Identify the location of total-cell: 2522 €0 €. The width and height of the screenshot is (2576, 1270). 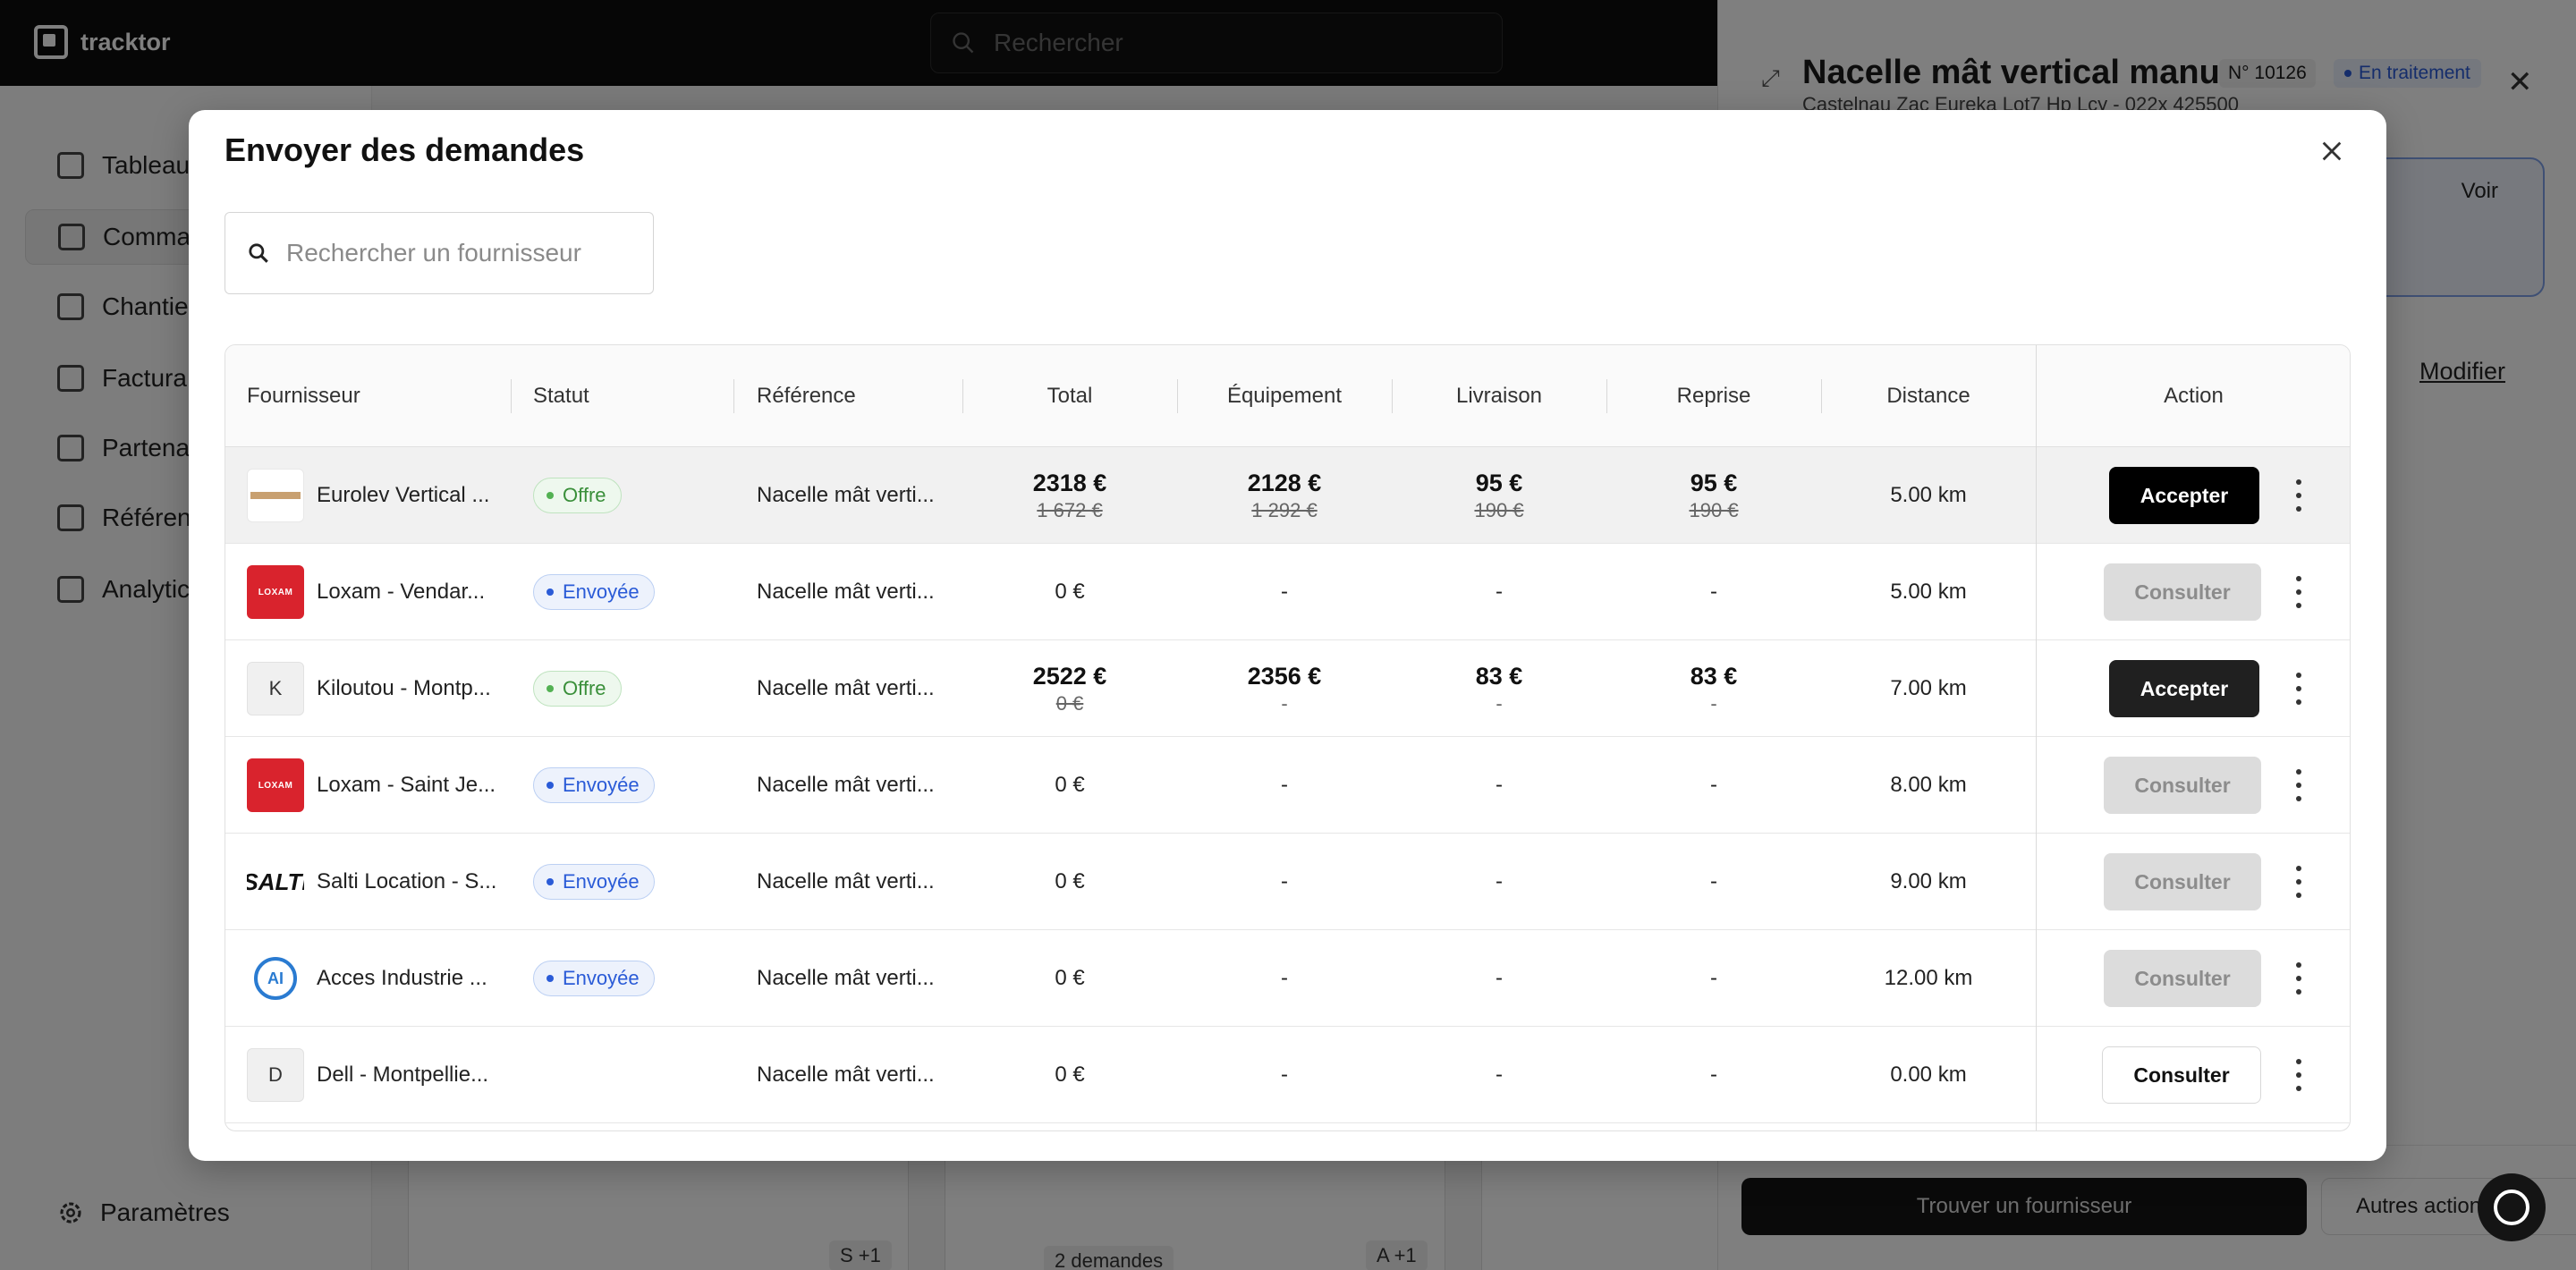
(1069, 689).